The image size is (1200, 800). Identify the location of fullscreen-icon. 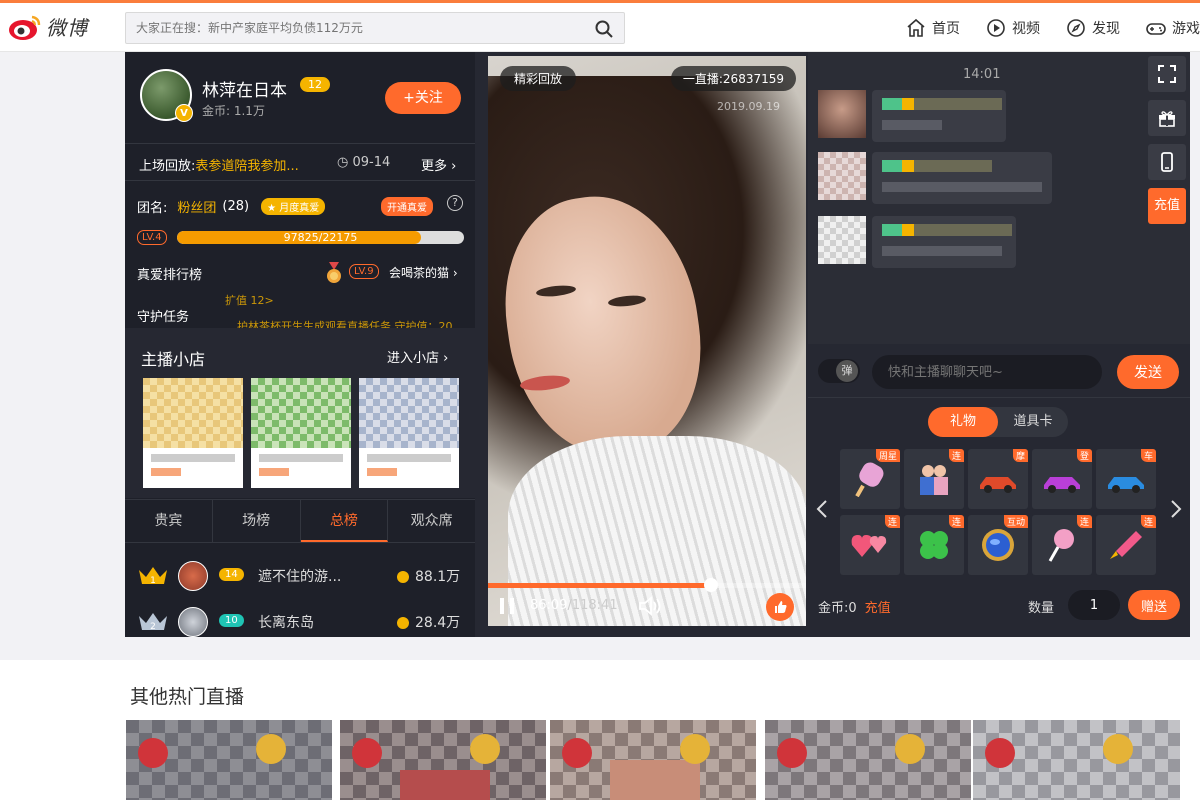
(1167, 74).